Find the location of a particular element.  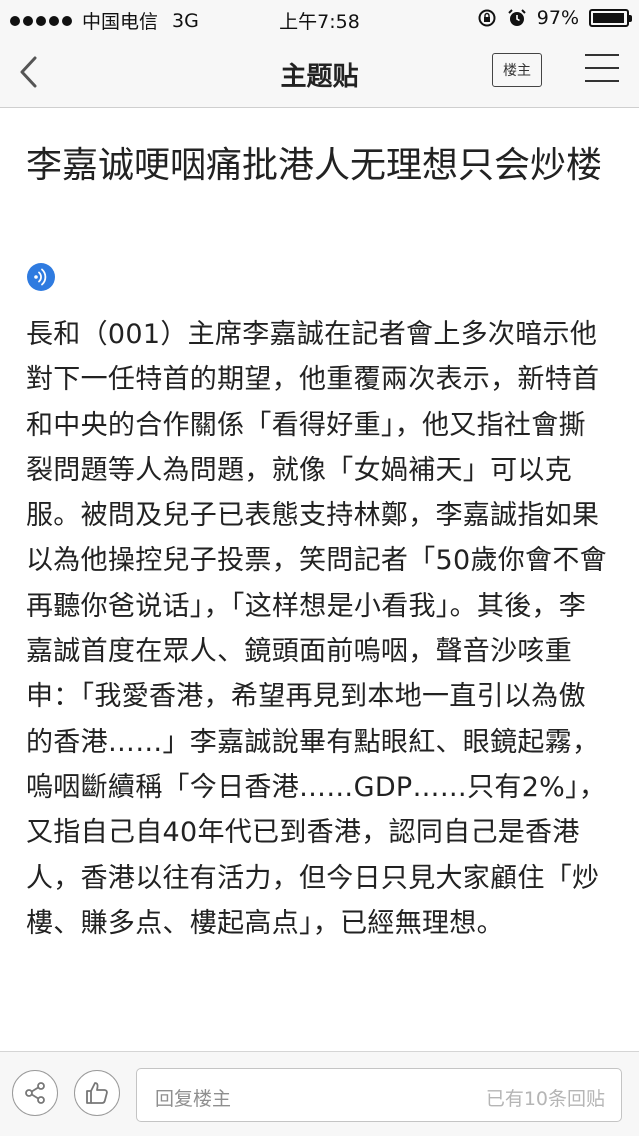

bottom-bar: 回复楼主 已有10条回贴 is located at coordinates (319, 1093).